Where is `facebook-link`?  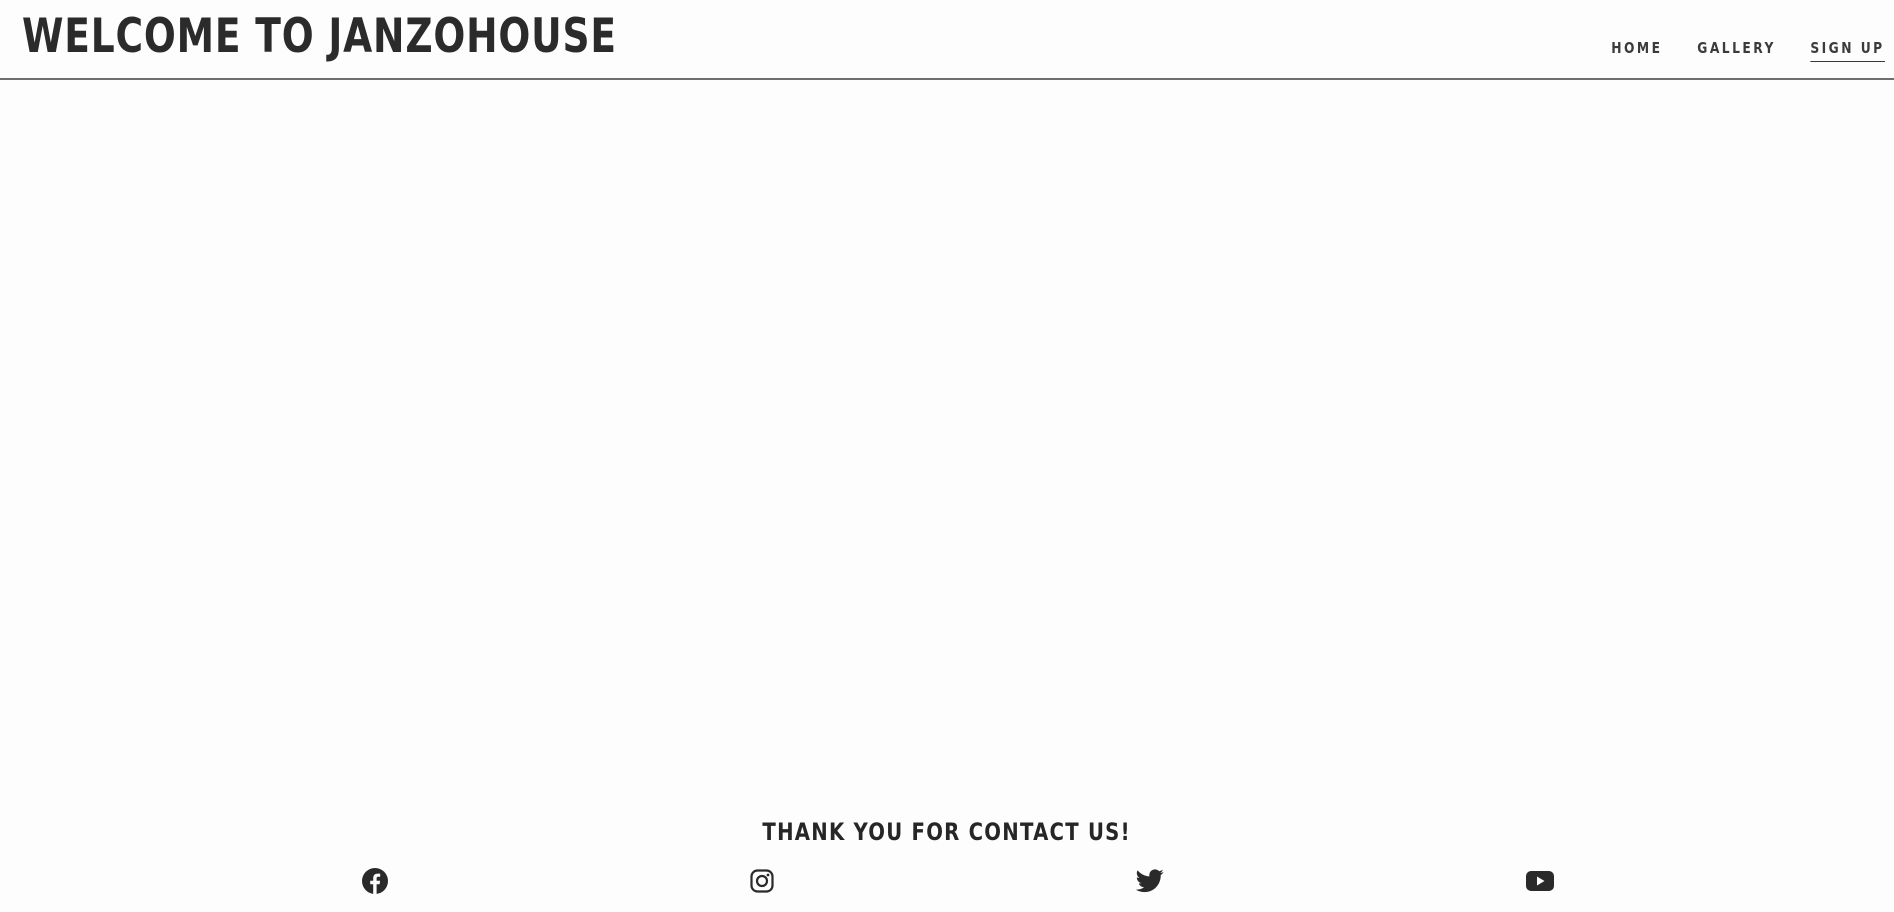 facebook-link is located at coordinates (375, 881).